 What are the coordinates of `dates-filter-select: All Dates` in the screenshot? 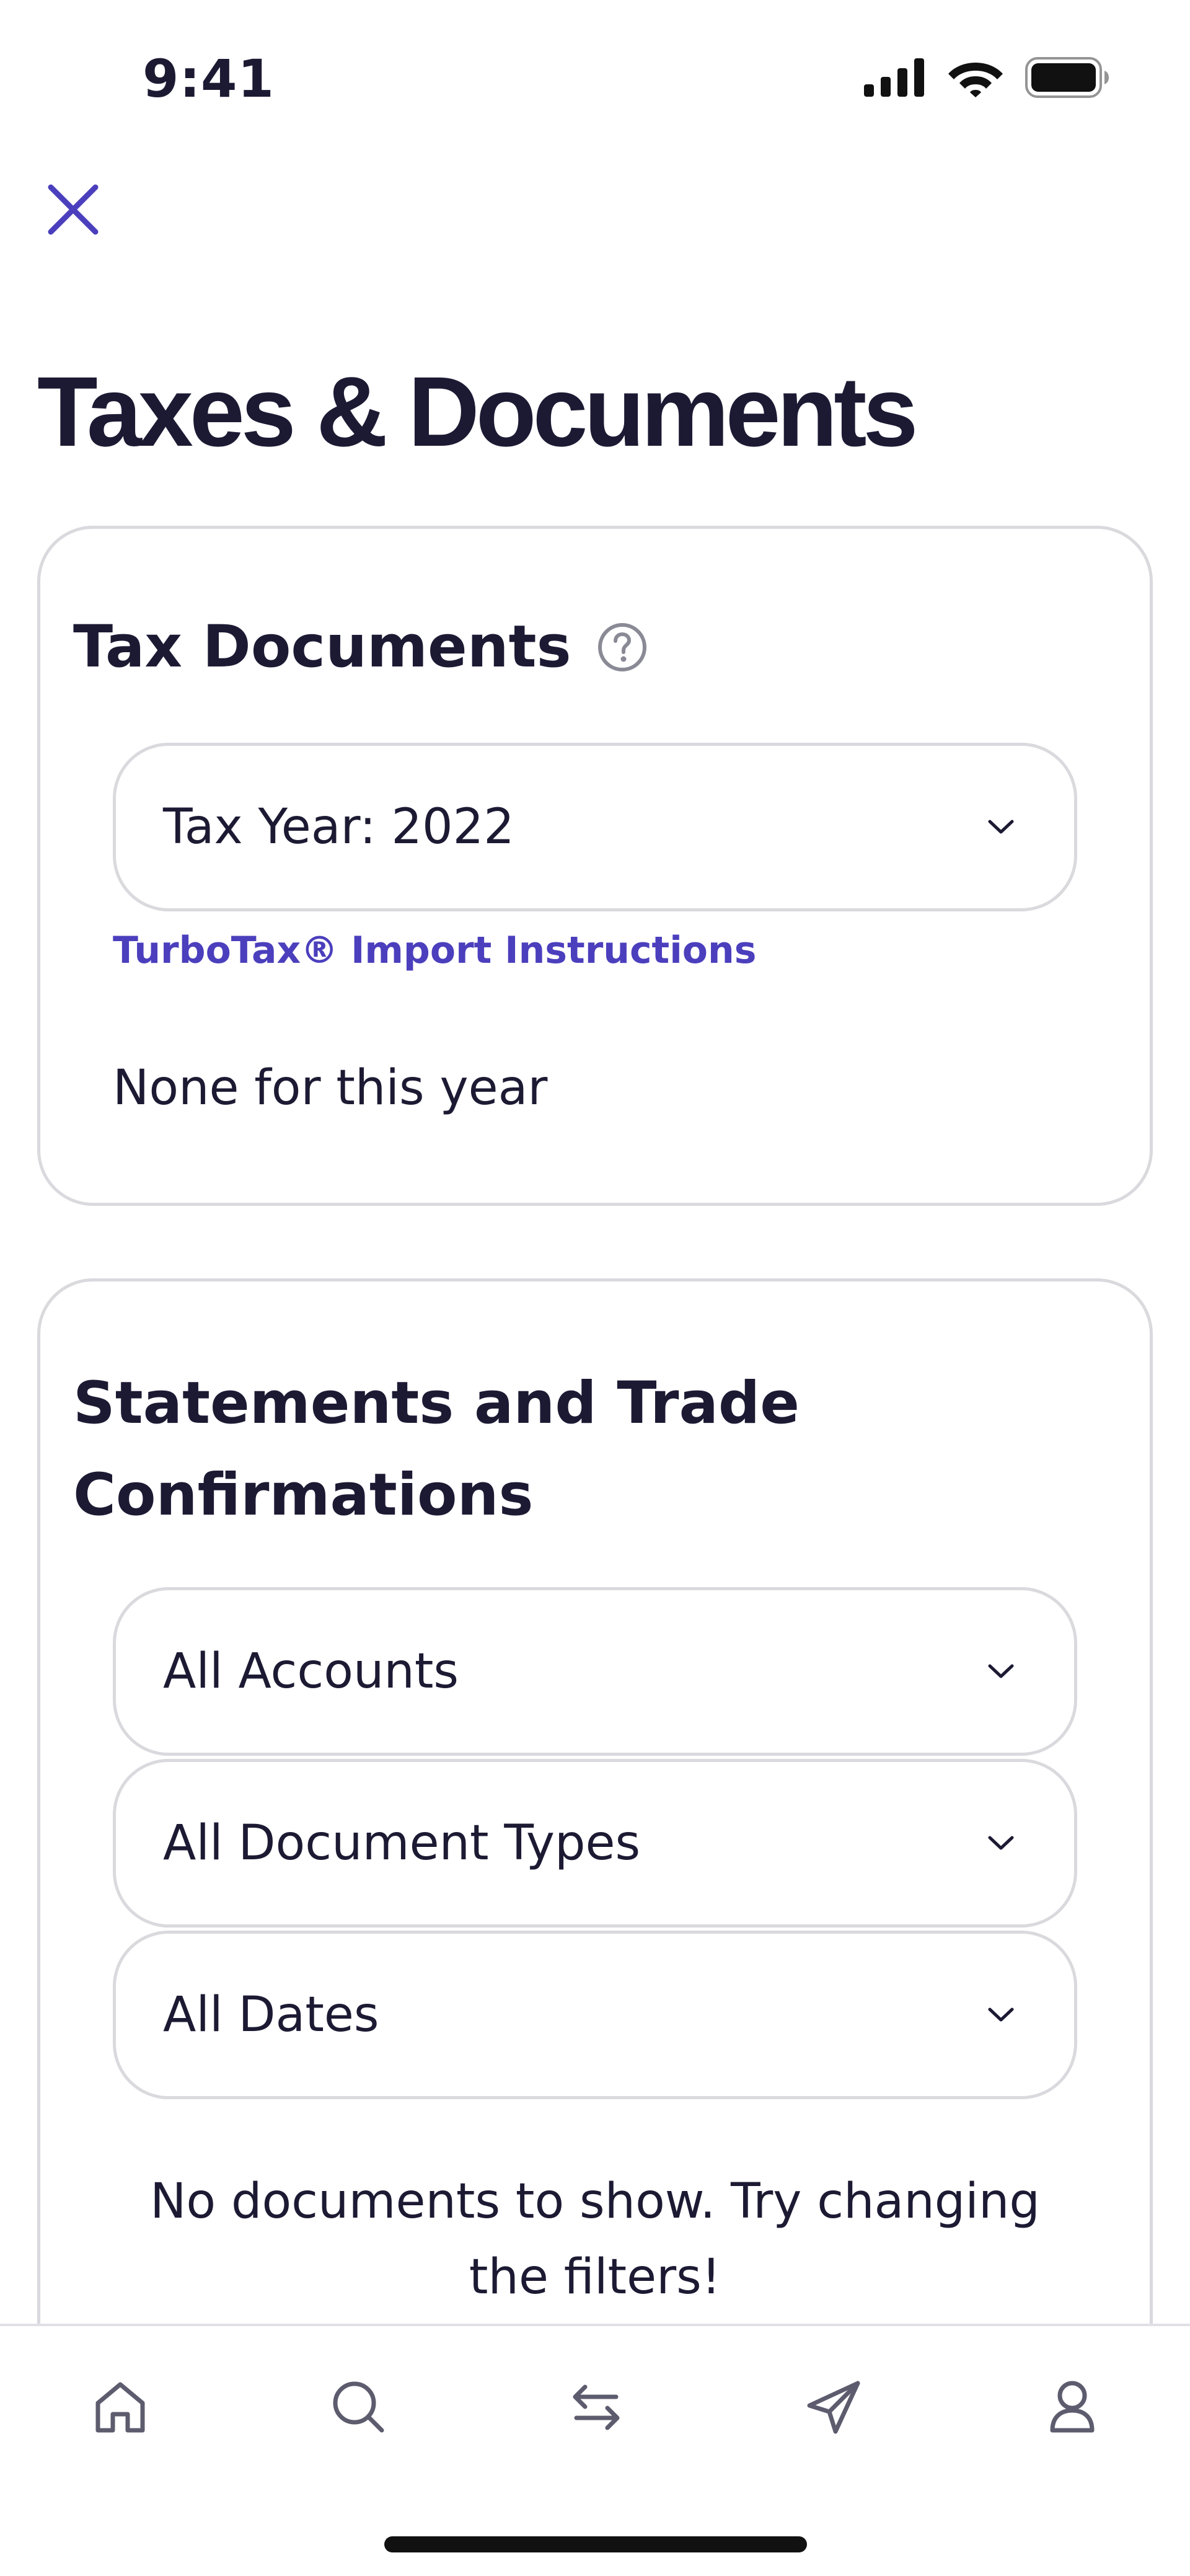 It's located at (595, 2015).